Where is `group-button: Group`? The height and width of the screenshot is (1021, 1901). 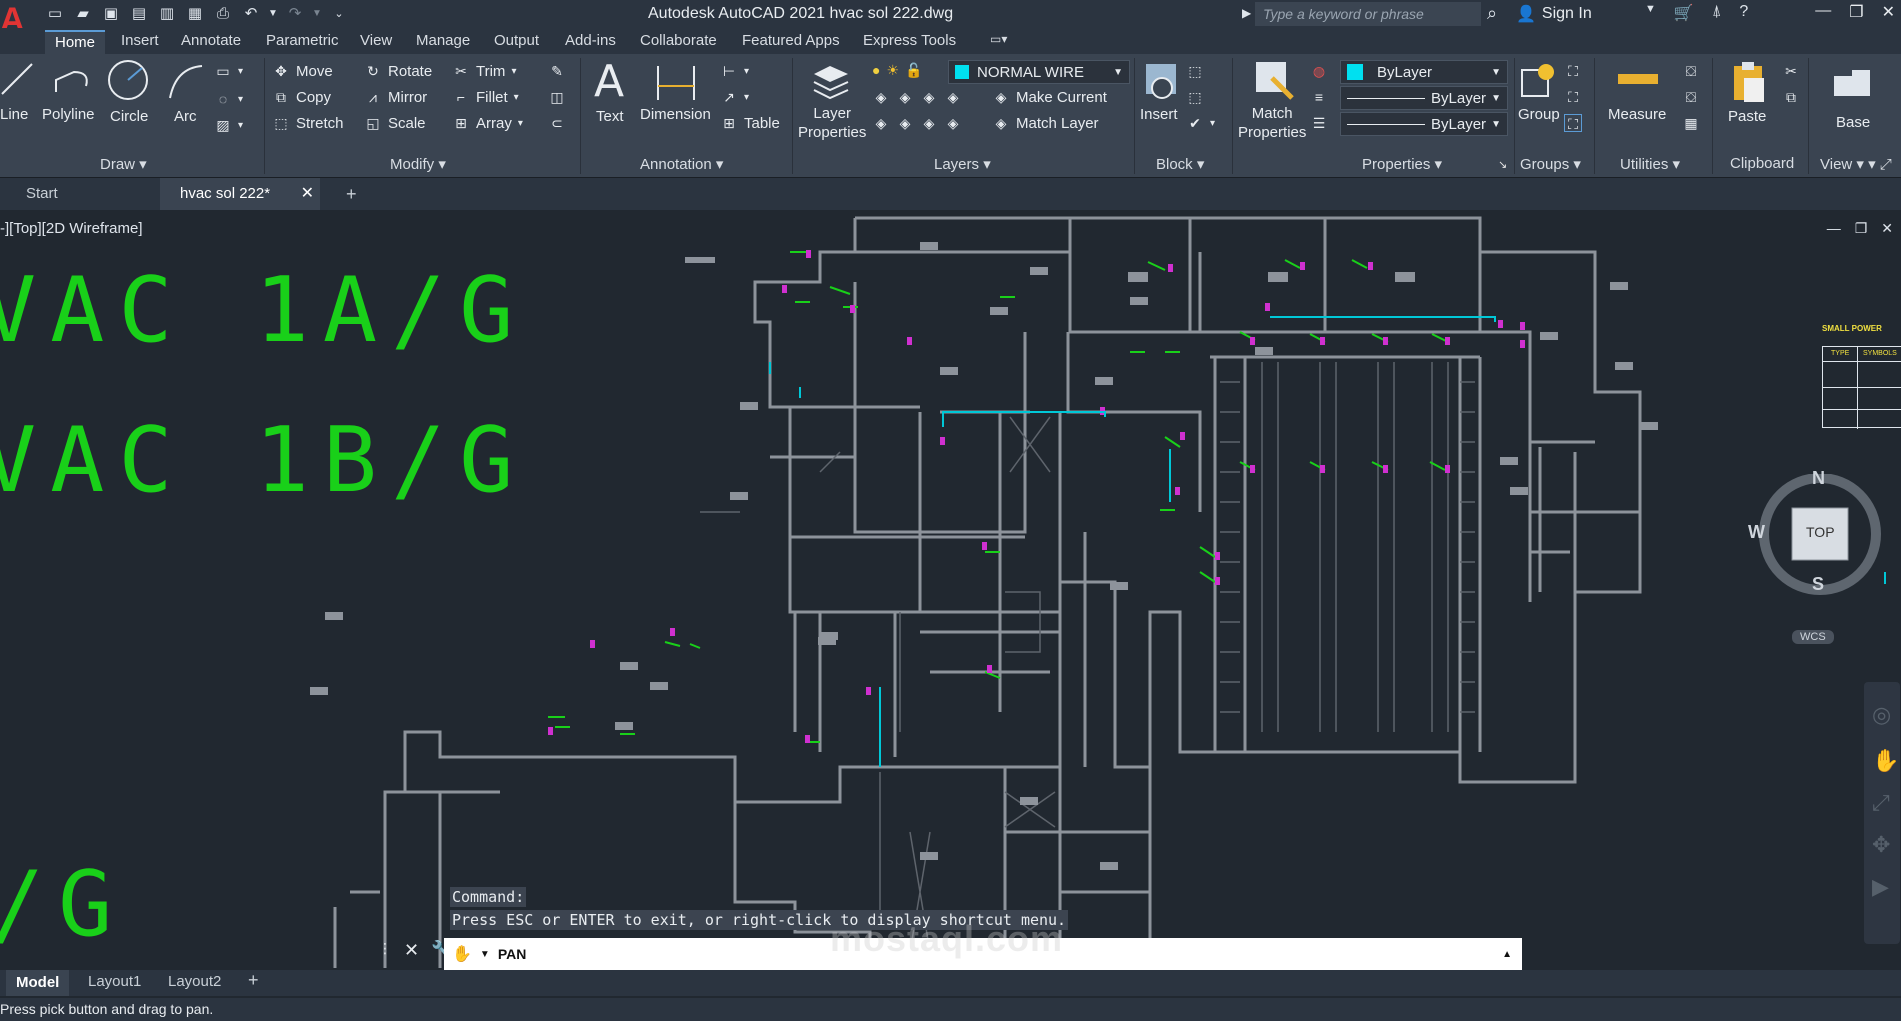
group-button: Group is located at coordinates (1539, 114).